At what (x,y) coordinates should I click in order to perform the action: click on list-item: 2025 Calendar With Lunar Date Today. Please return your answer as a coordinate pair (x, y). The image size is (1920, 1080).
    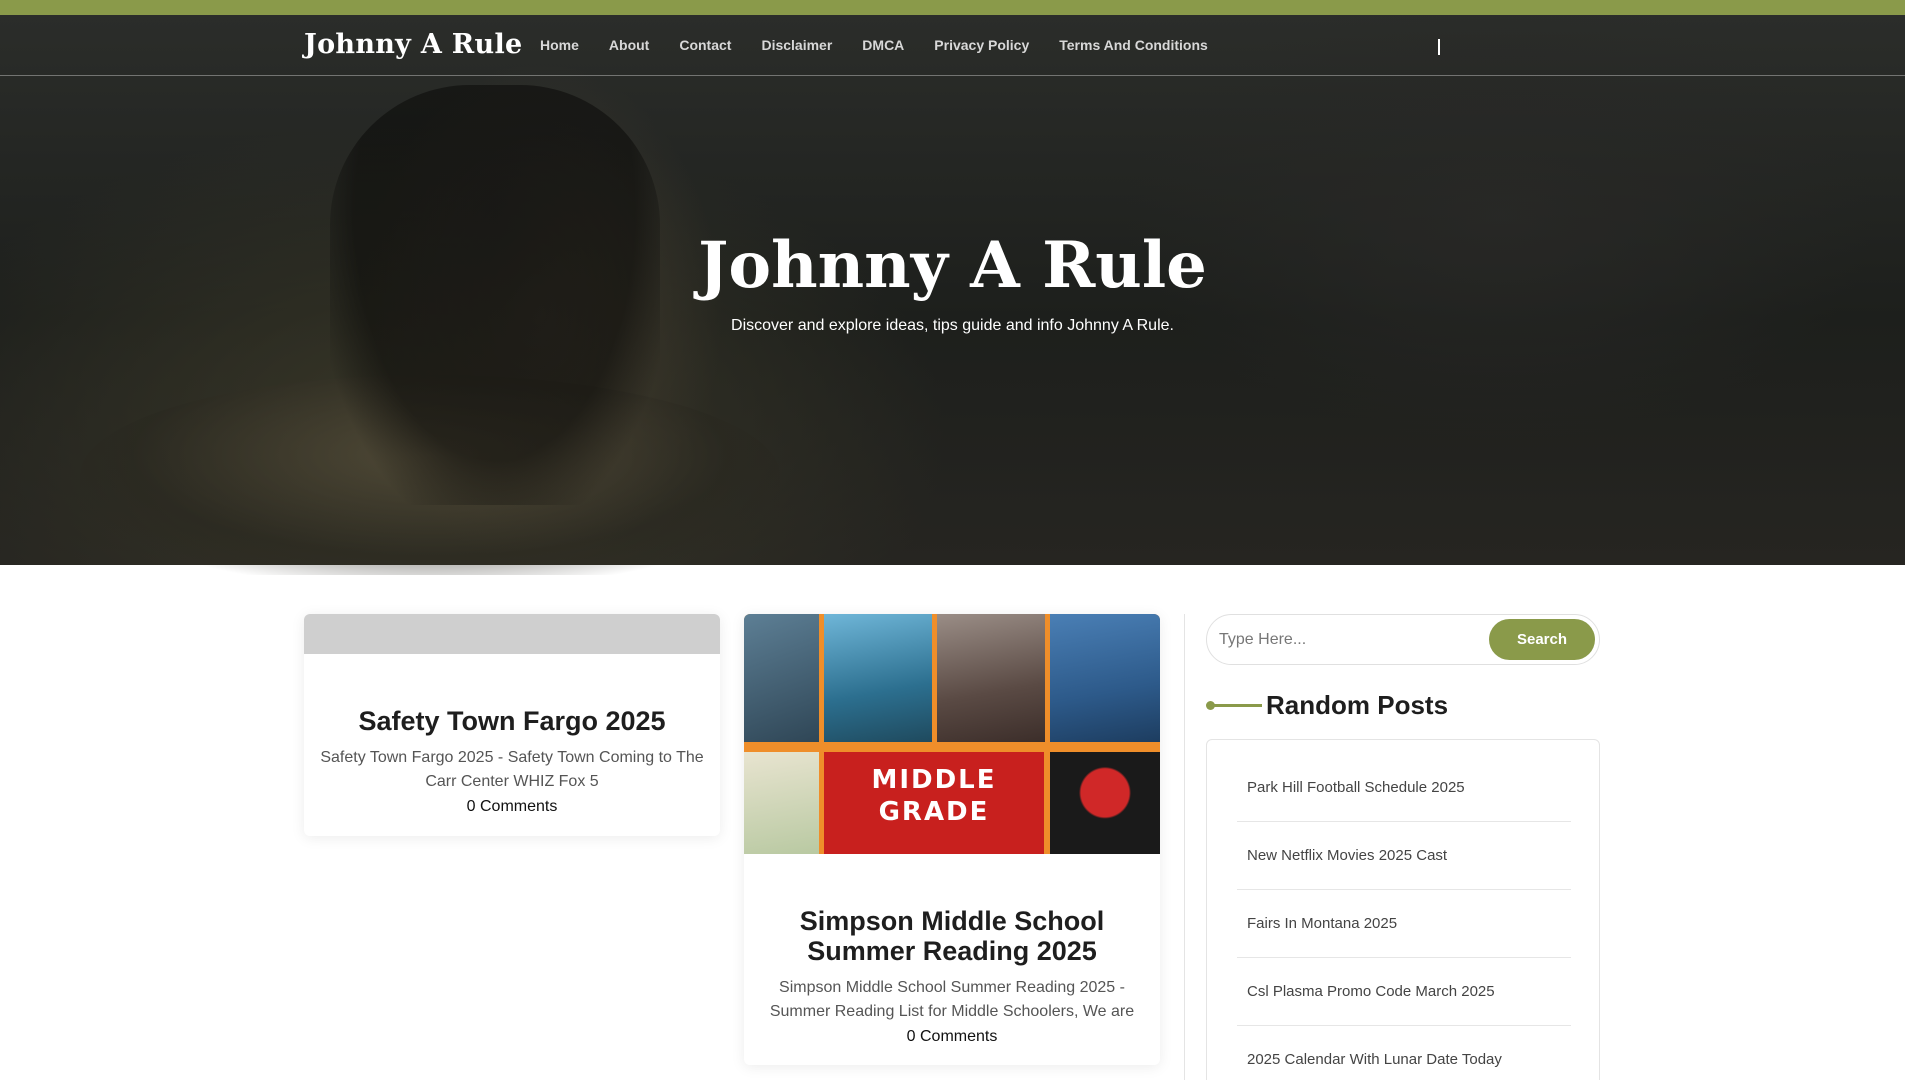
    Looking at the image, I should click on (1404, 1053).